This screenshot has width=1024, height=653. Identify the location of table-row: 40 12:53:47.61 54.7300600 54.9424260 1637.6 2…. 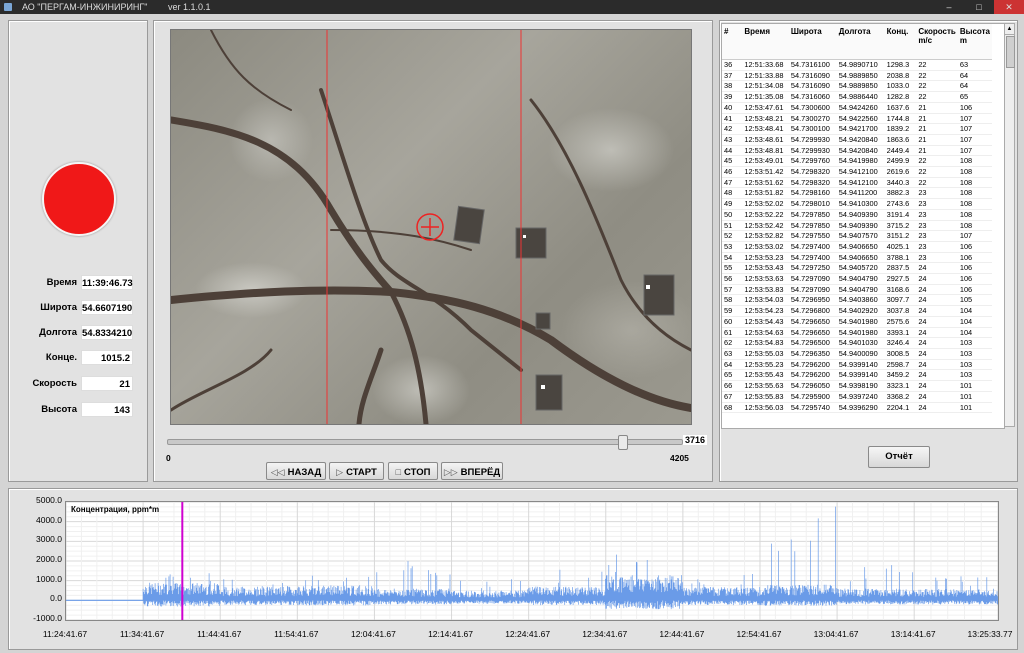
(857, 108).